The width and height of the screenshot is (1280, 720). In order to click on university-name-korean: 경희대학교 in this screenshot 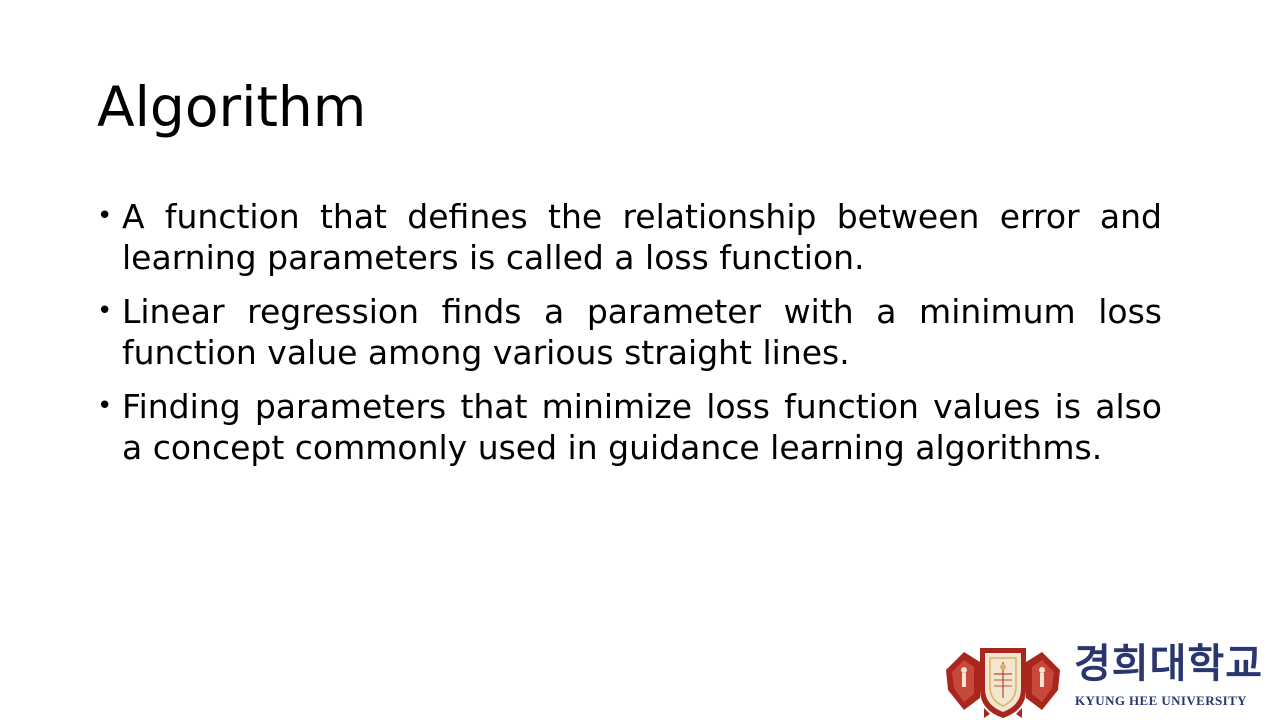, I will do `click(1168, 664)`.